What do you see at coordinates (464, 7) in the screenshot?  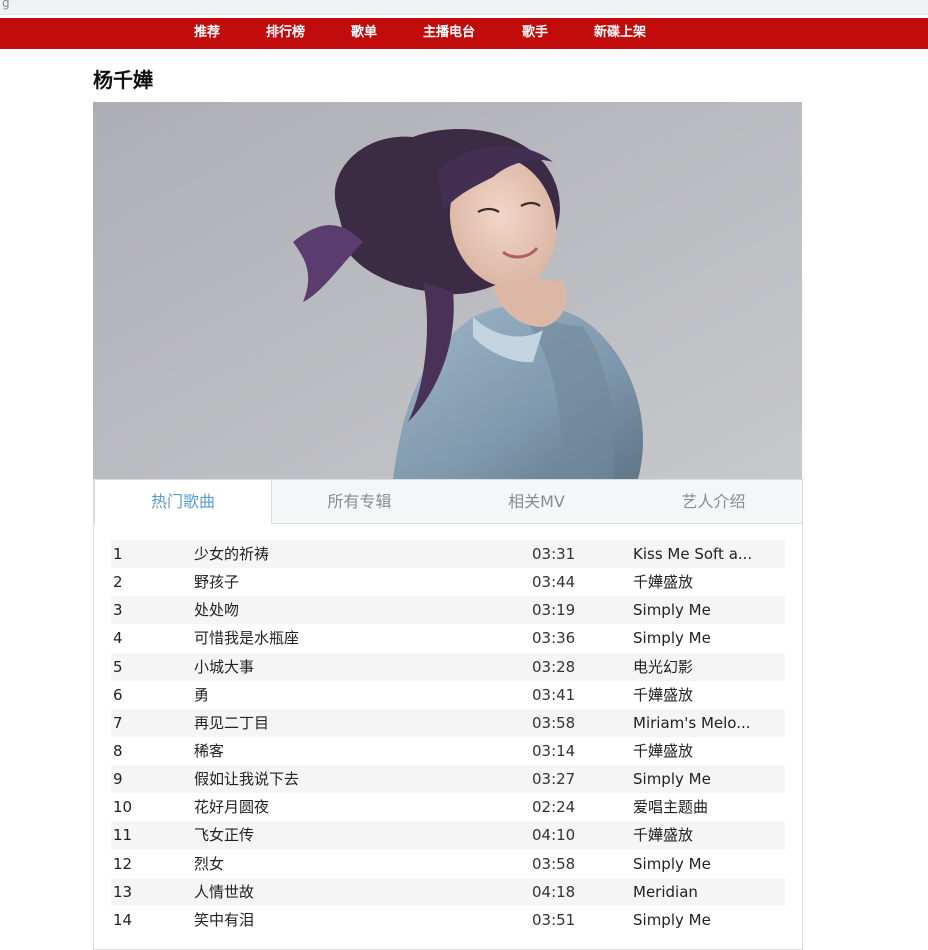 I see `browser-top-strip: g` at bounding box center [464, 7].